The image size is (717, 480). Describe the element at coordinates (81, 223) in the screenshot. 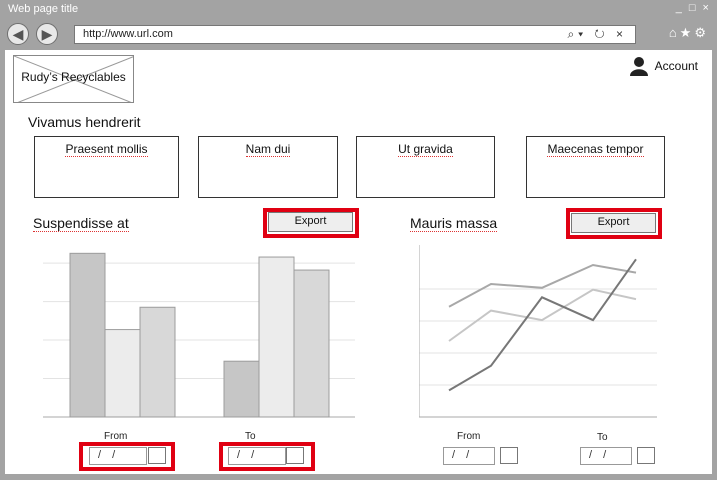

I see `left-panel-title: Suspendisse at` at that location.